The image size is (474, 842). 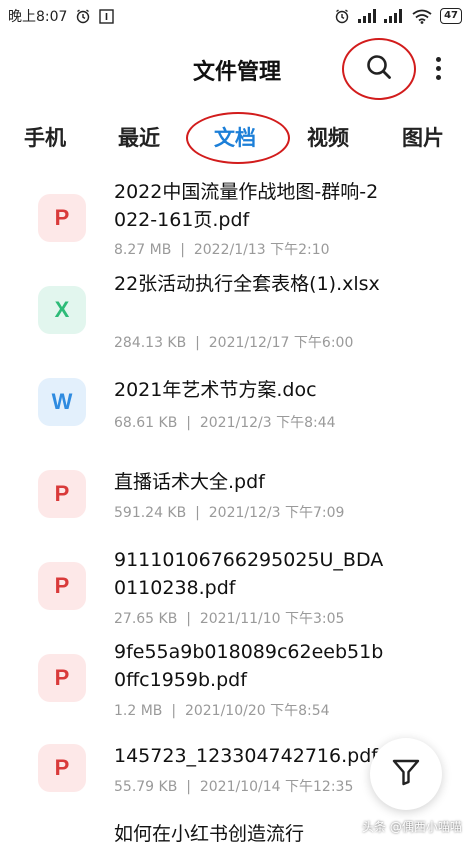 I want to click on filter-icon, so click(x=406, y=774).